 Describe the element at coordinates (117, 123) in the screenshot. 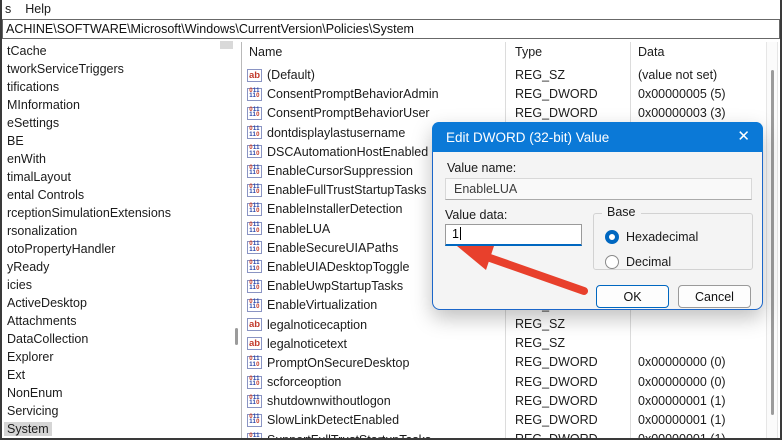

I see `tree-item: eSettings` at that location.